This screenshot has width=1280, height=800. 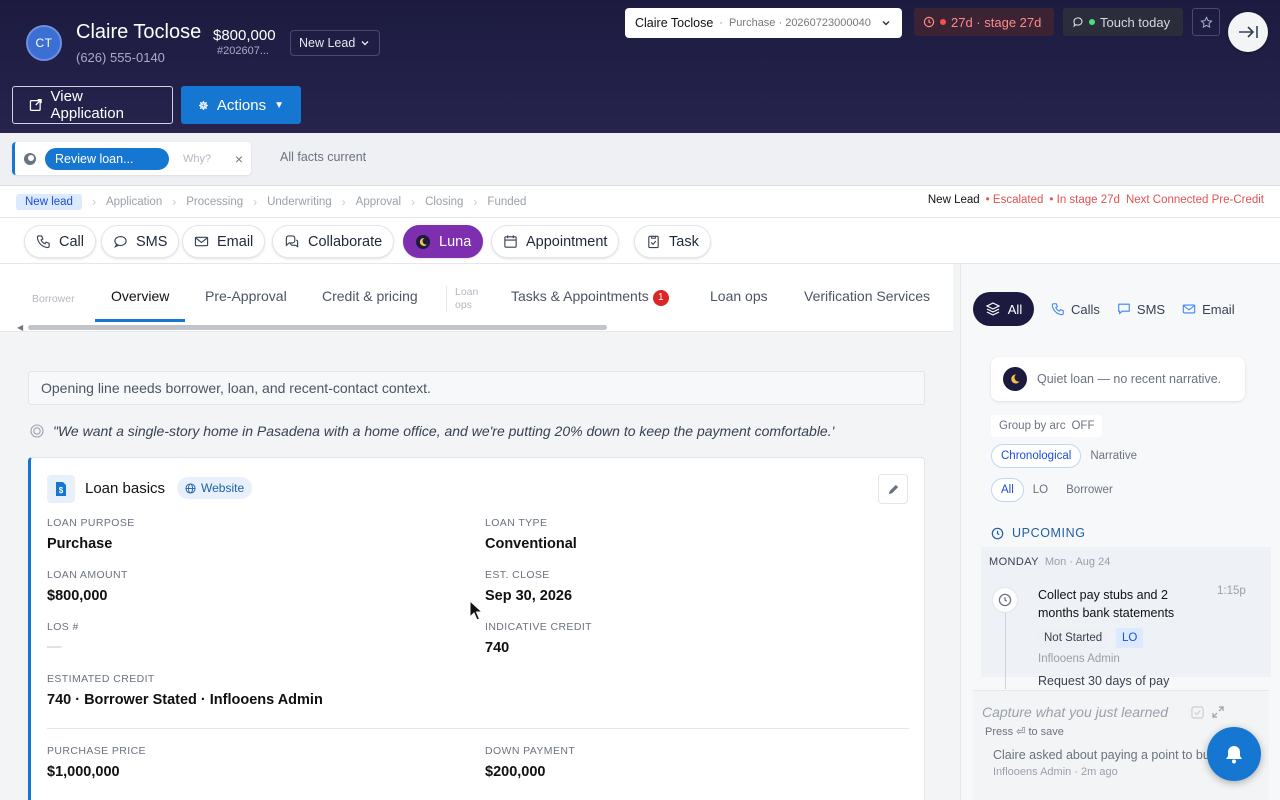 What do you see at coordinates (510, 241) in the screenshot?
I see `calendar-icon` at bounding box center [510, 241].